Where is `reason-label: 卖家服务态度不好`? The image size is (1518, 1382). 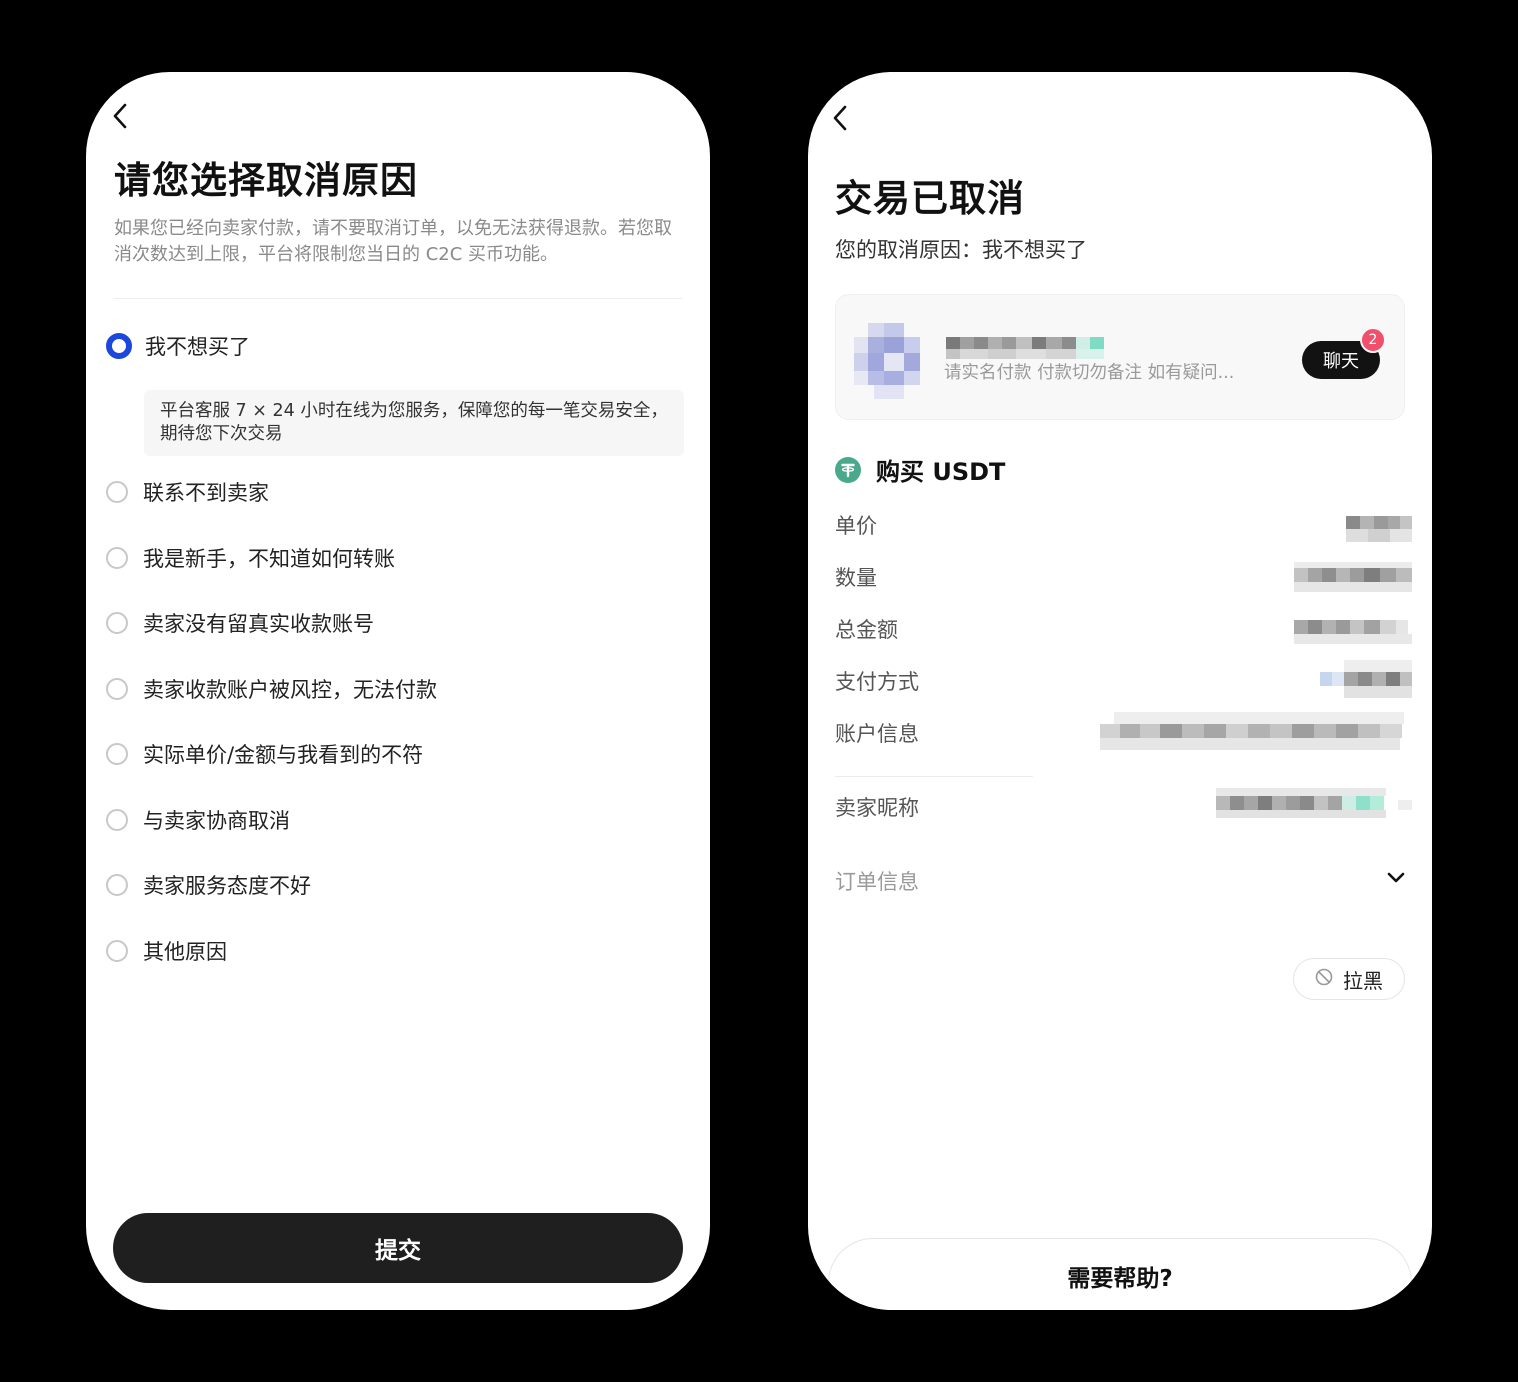
reason-label: 卖家服务态度不好 is located at coordinates (227, 886).